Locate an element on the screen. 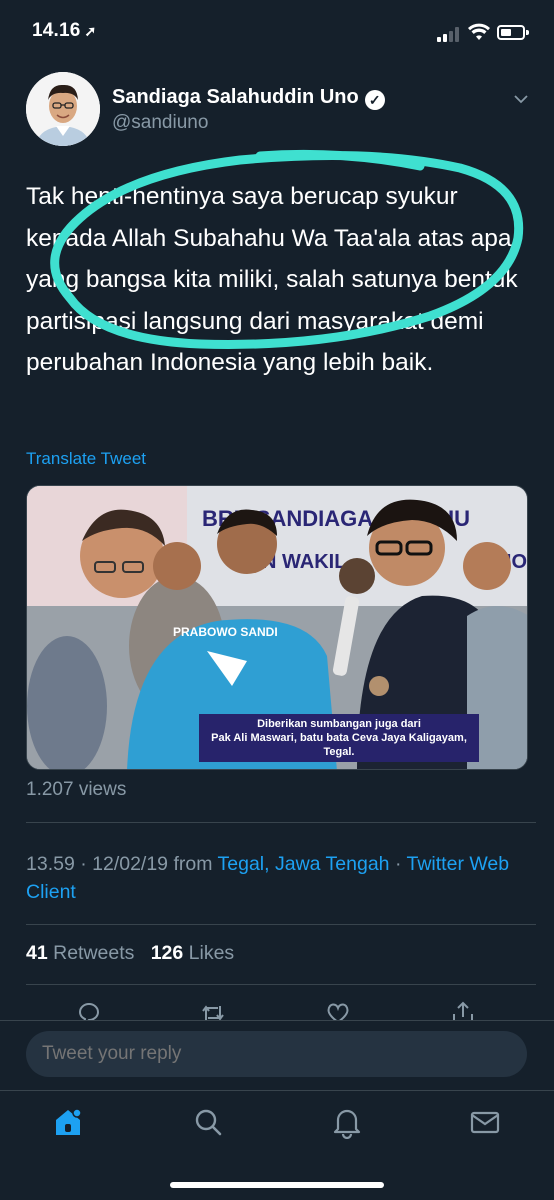  reply-bar is located at coordinates (277, 1055).